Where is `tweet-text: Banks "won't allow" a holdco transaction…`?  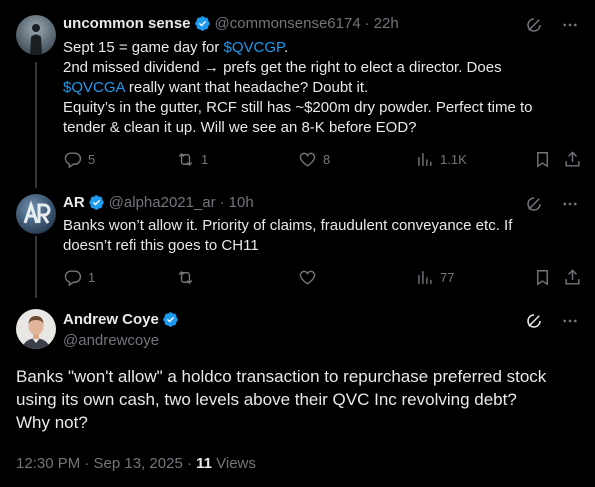
tweet-text: Banks "won't allow" a holdco transaction… is located at coordinates (301, 399).